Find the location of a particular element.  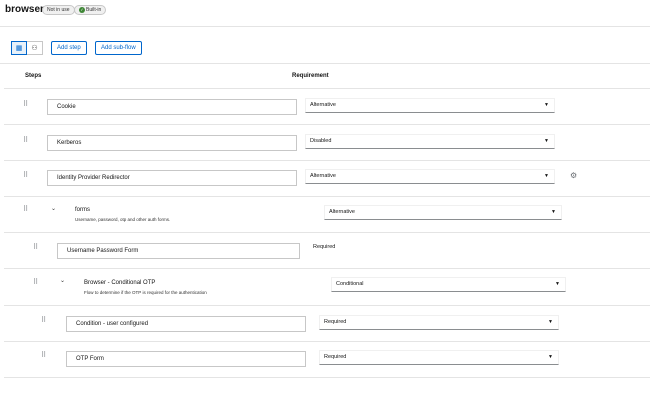

step-name: Cookie is located at coordinates (172, 107).